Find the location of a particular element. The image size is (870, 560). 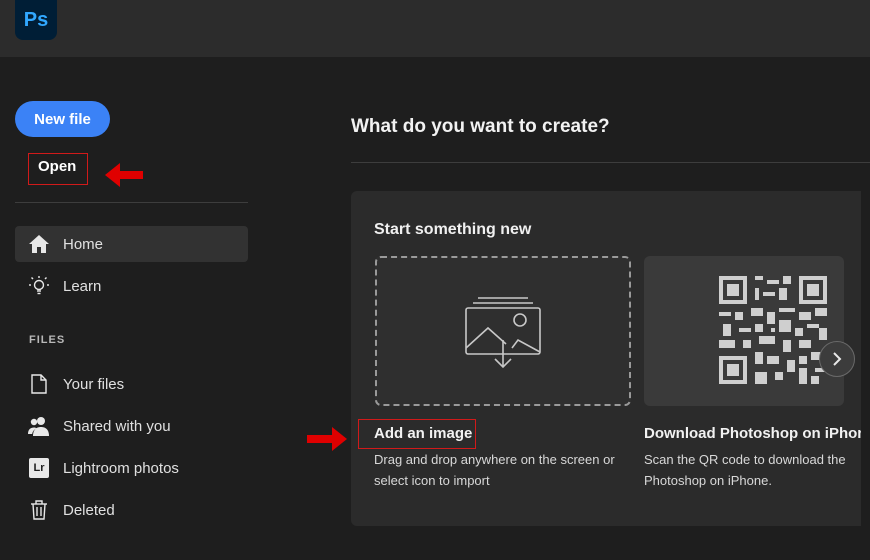

sidebar-item-label: Learn is located at coordinates (82, 286).